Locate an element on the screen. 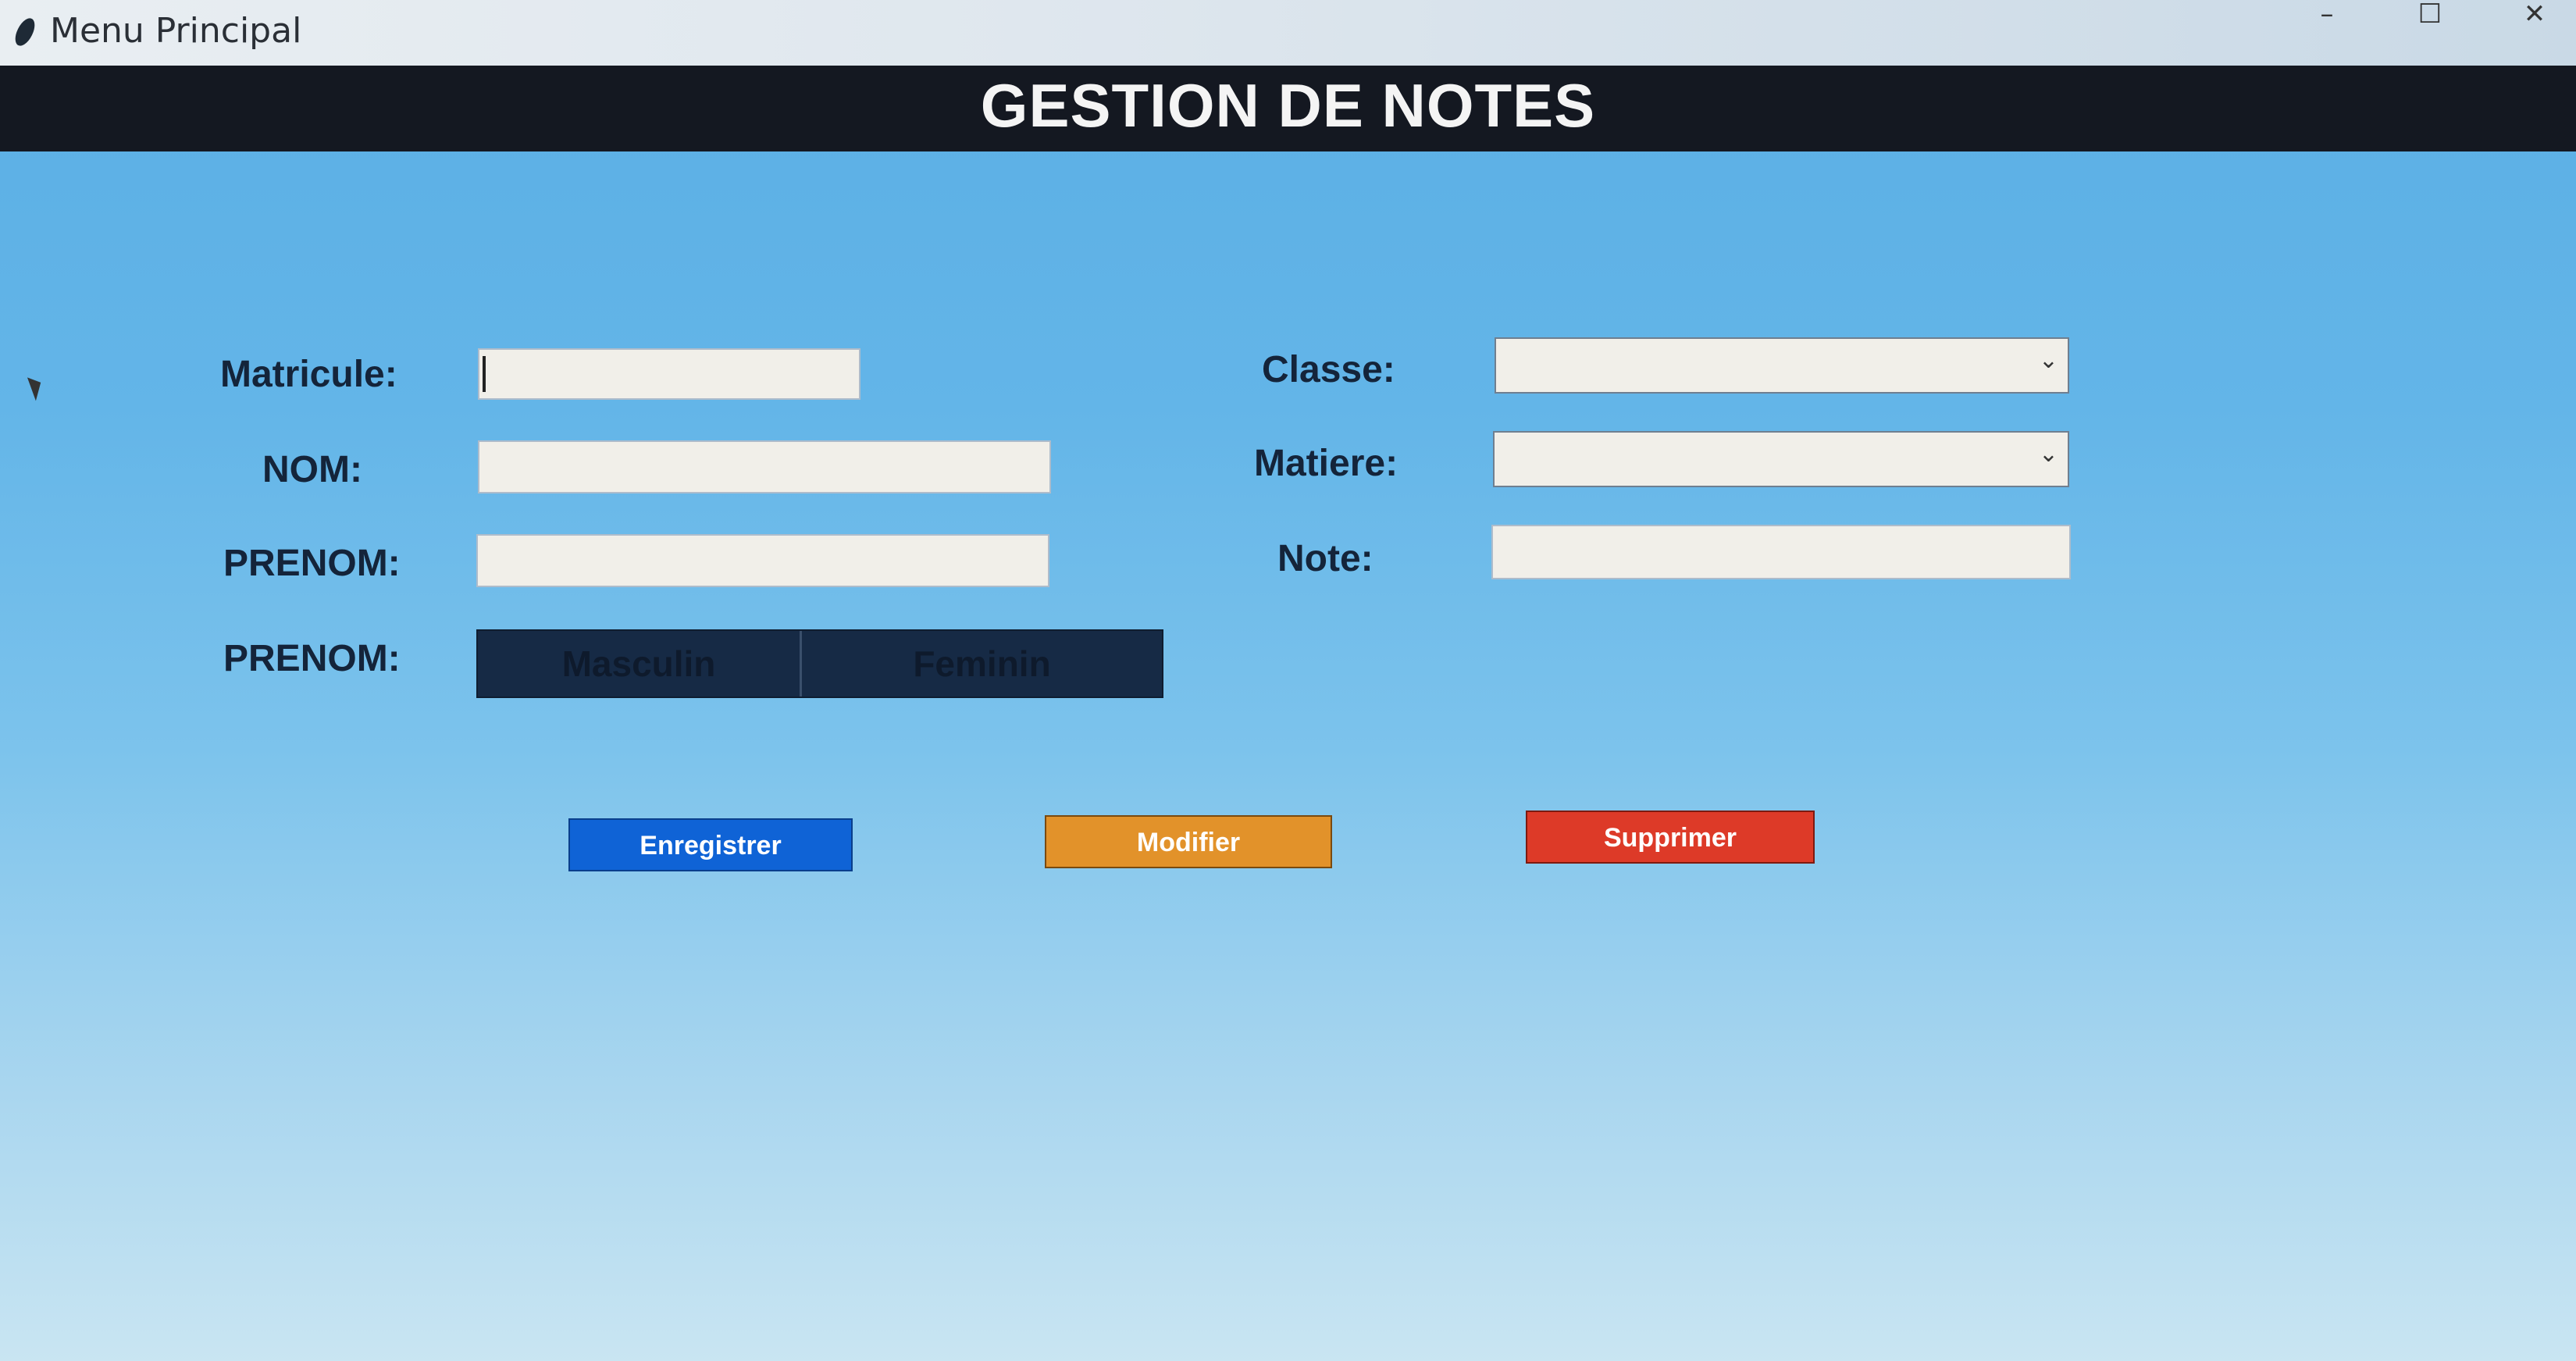 This screenshot has width=2576, height=1361. note-label: Note: is located at coordinates (1325, 558).